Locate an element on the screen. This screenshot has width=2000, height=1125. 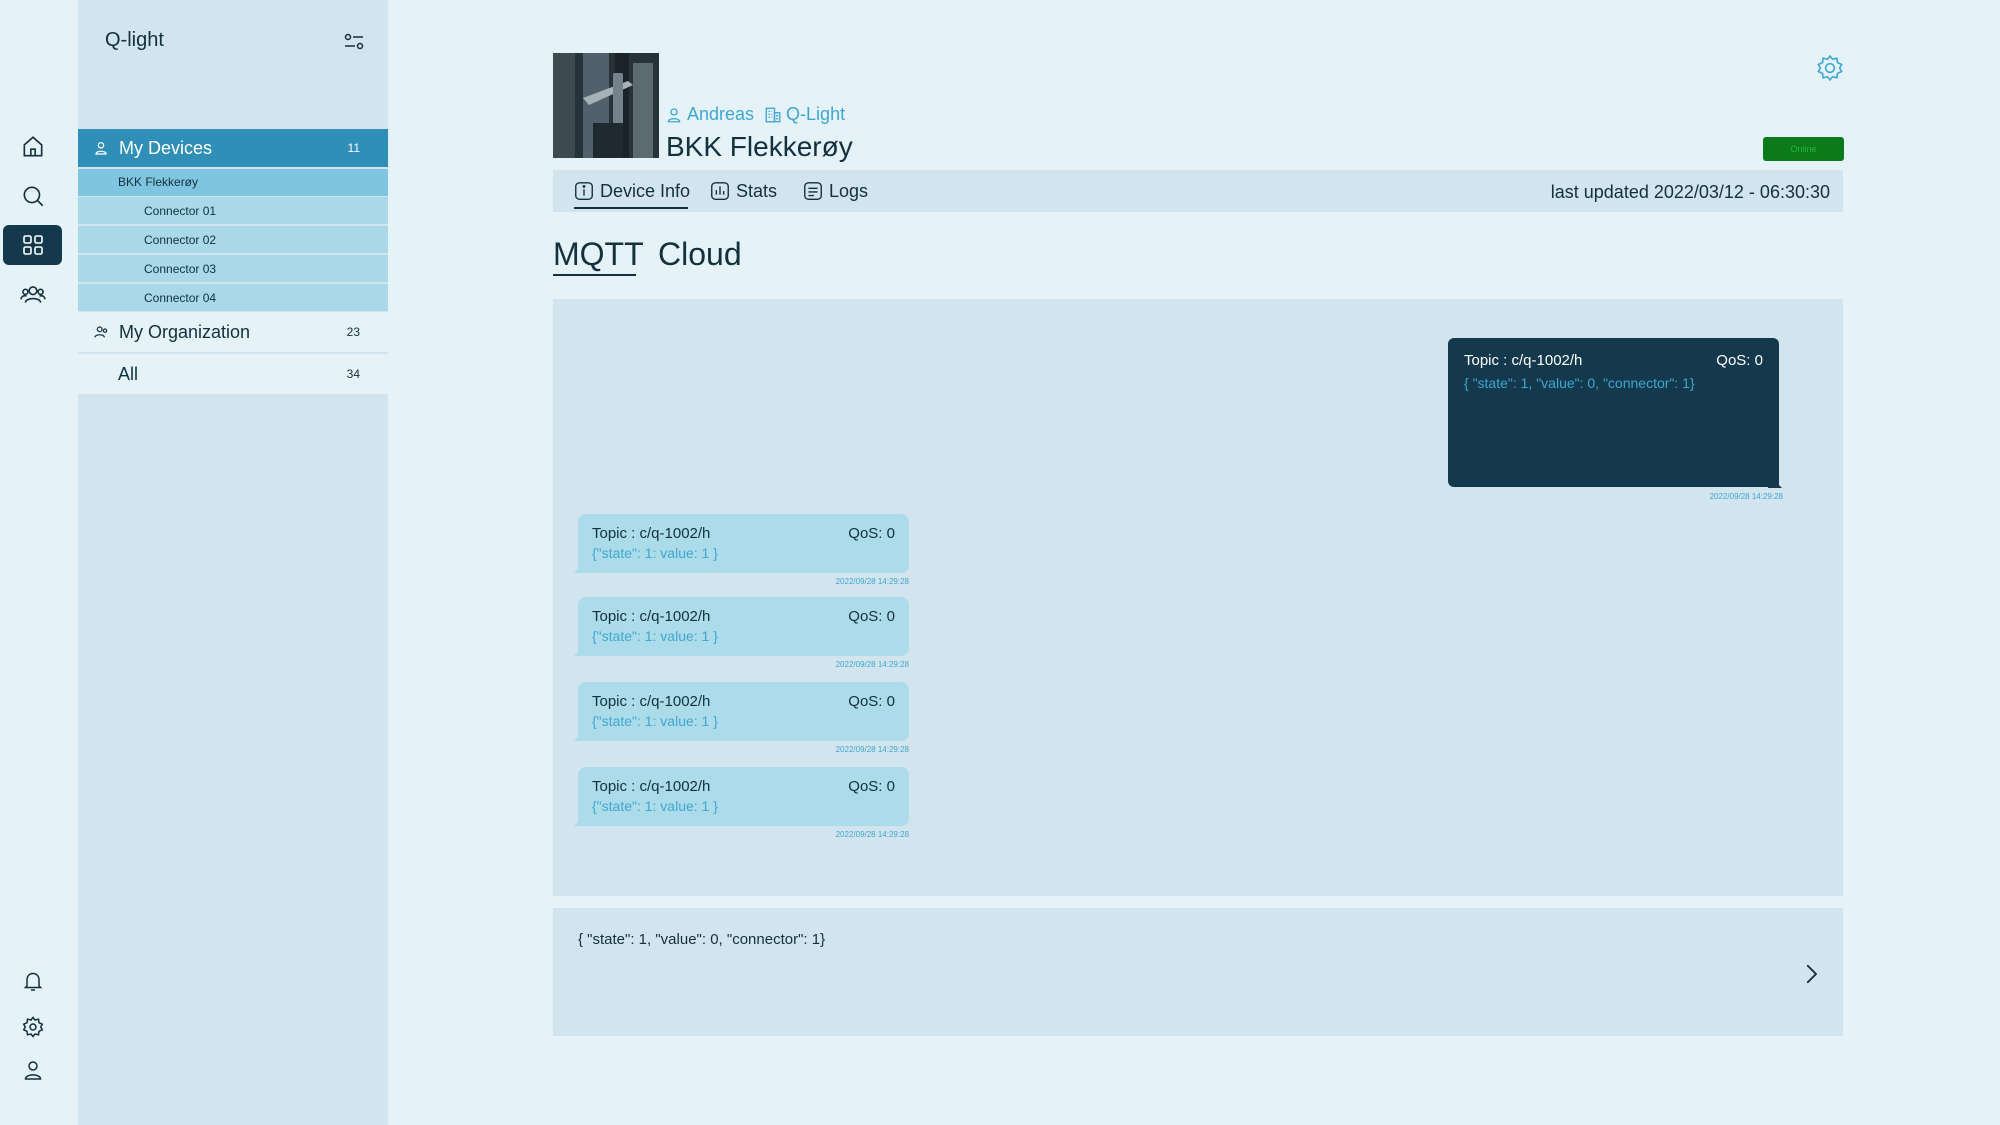
profile-button is located at coordinates (32, 1070).